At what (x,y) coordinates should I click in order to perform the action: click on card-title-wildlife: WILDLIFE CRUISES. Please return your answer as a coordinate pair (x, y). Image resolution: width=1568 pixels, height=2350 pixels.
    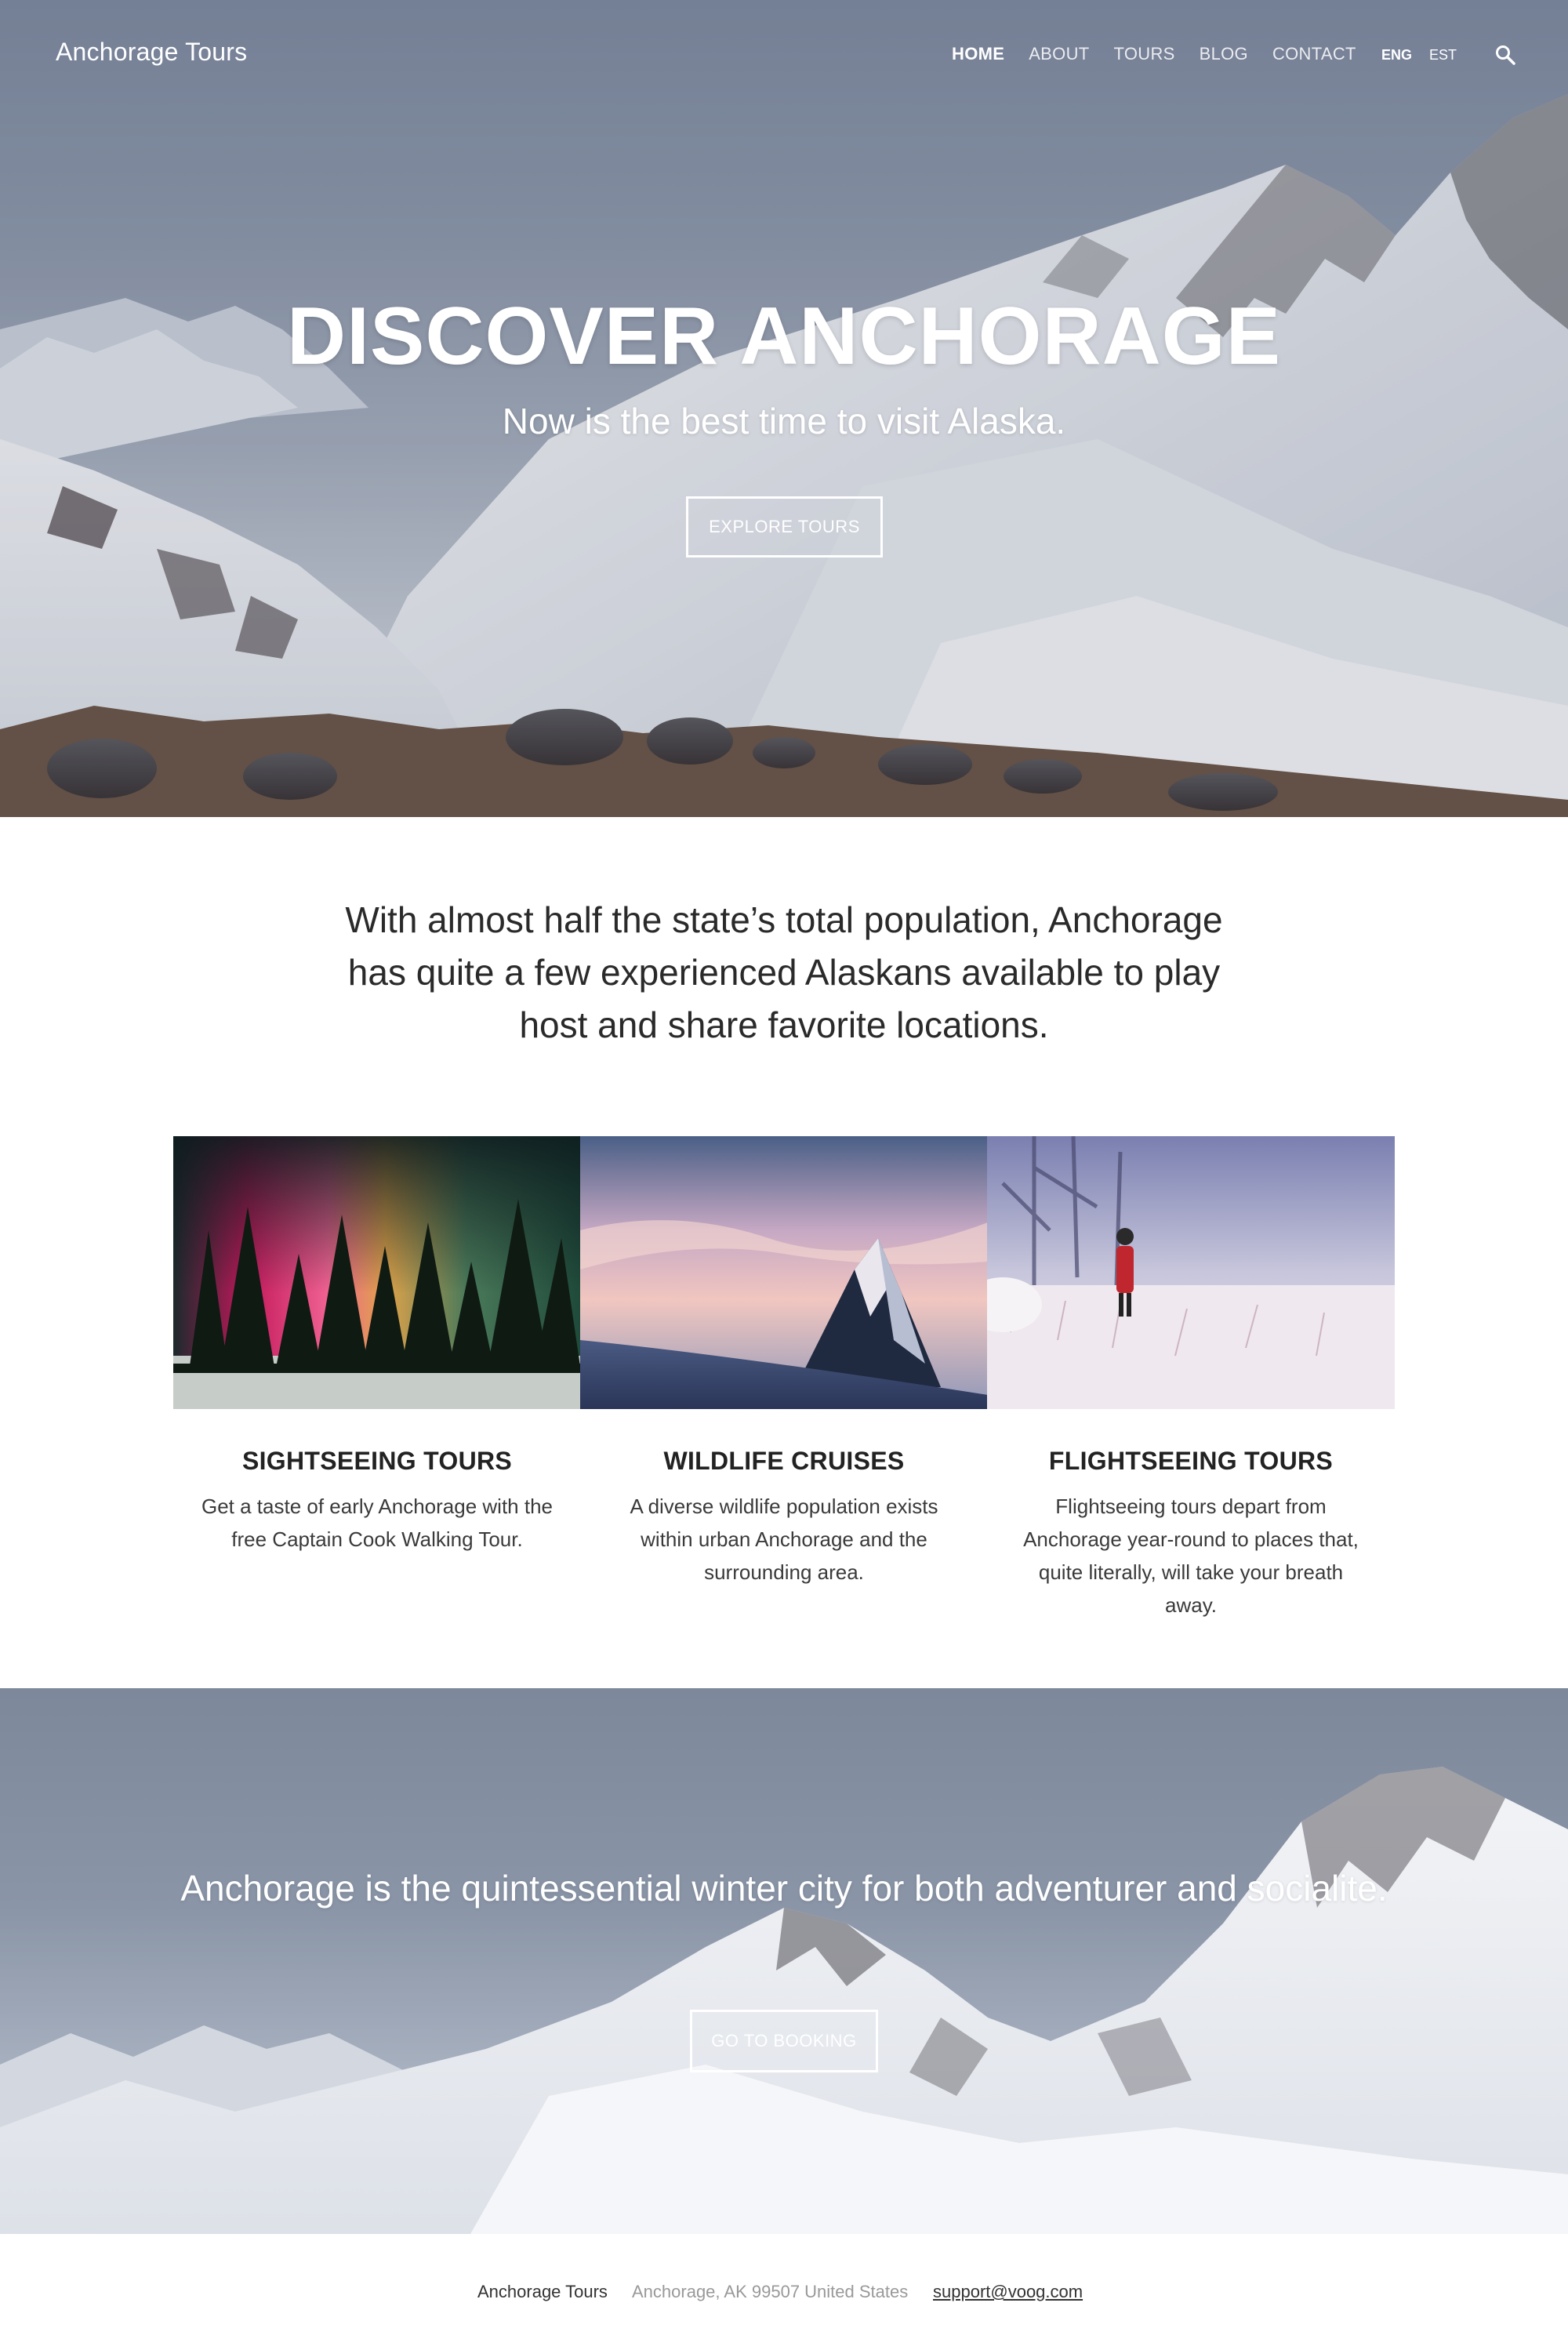
    Looking at the image, I should click on (784, 1461).